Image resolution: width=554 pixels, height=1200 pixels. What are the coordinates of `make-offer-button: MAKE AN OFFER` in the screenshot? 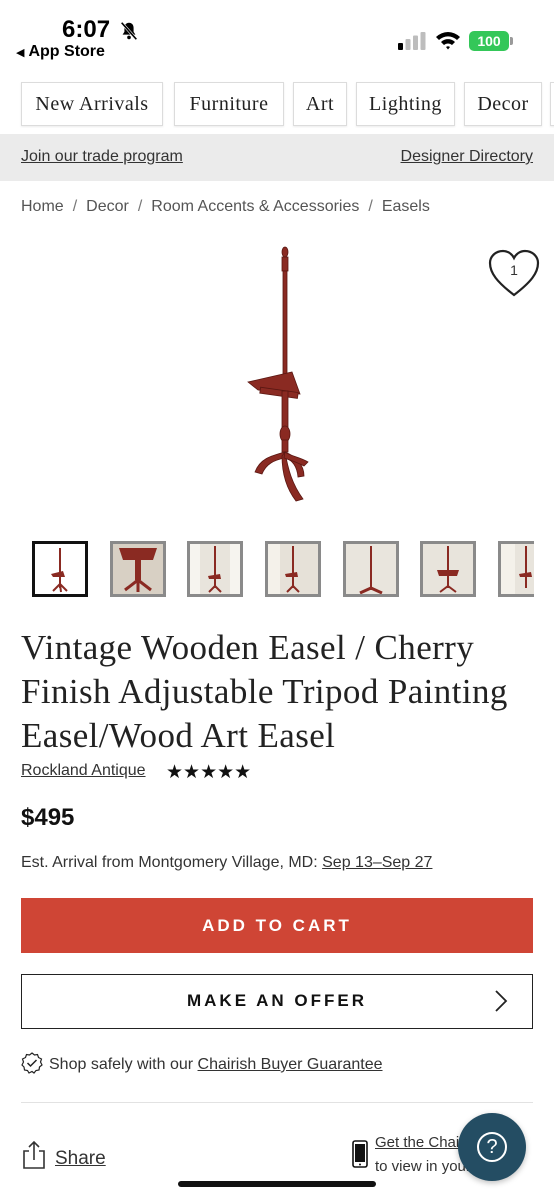 It's located at (277, 1001).